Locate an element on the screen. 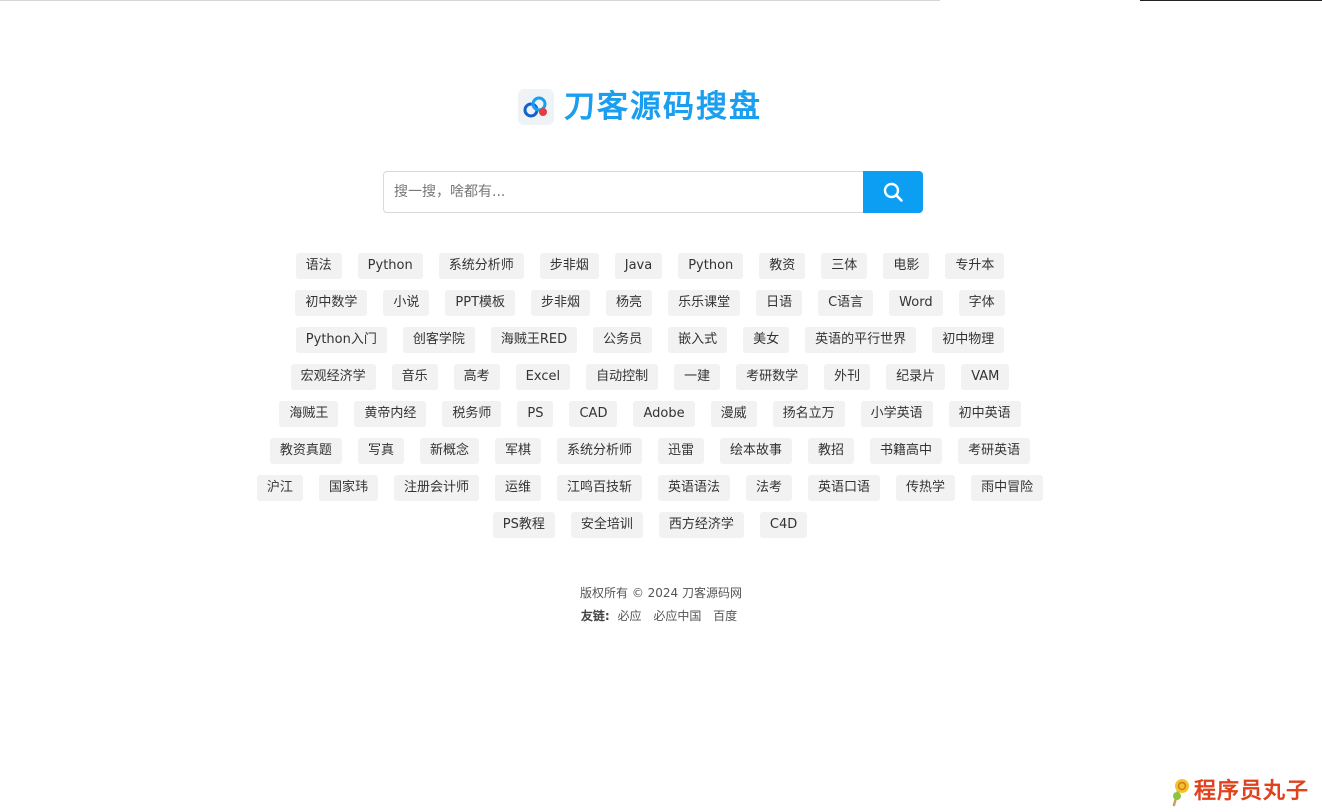 This screenshot has width=1322, height=812. lollipop-icon is located at coordinates (1181, 792).